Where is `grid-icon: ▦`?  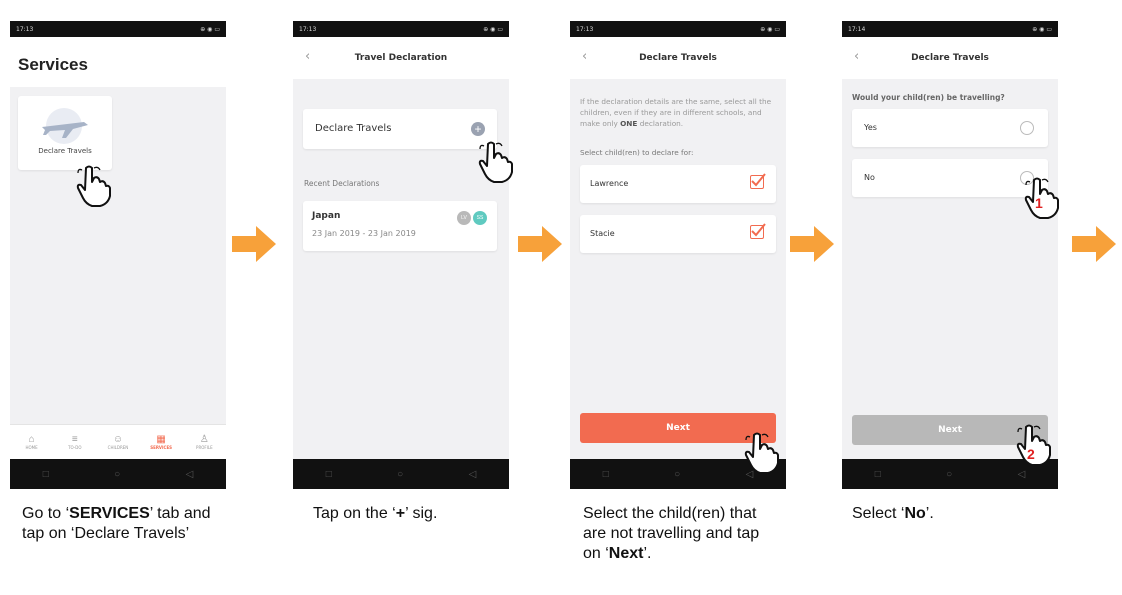 grid-icon: ▦ is located at coordinates (161, 439).